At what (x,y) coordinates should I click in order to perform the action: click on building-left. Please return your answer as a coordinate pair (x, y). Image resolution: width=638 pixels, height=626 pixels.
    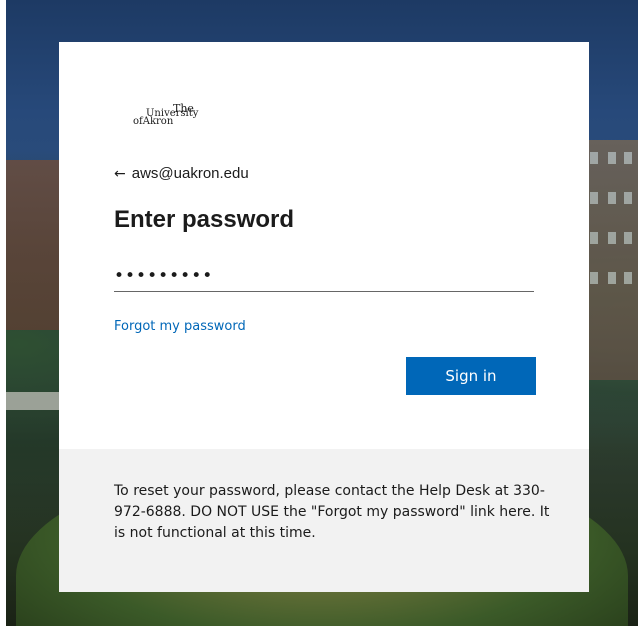
    Looking at the image, I should click on (33, 245).